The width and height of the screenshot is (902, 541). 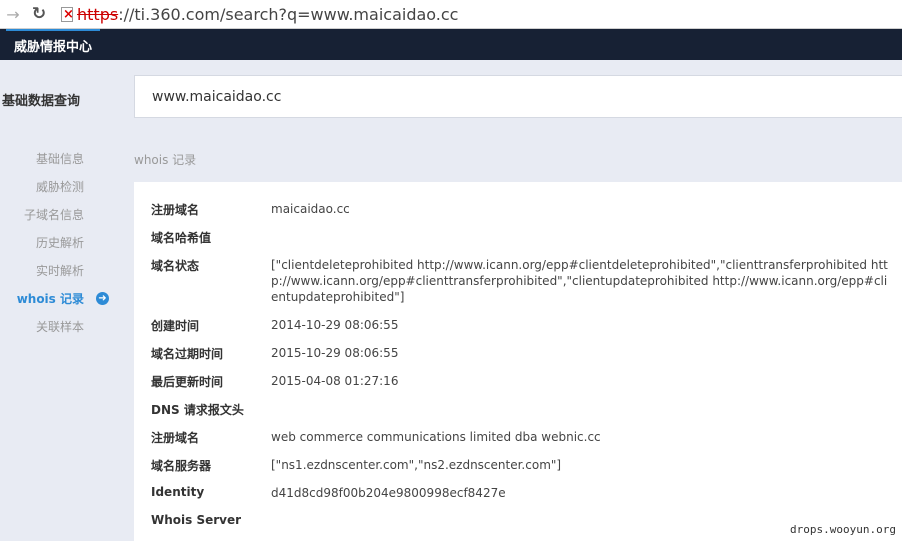 What do you see at coordinates (59, 187) in the screenshot?
I see `sidebar-item-label: 威胁检测` at bounding box center [59, 187].